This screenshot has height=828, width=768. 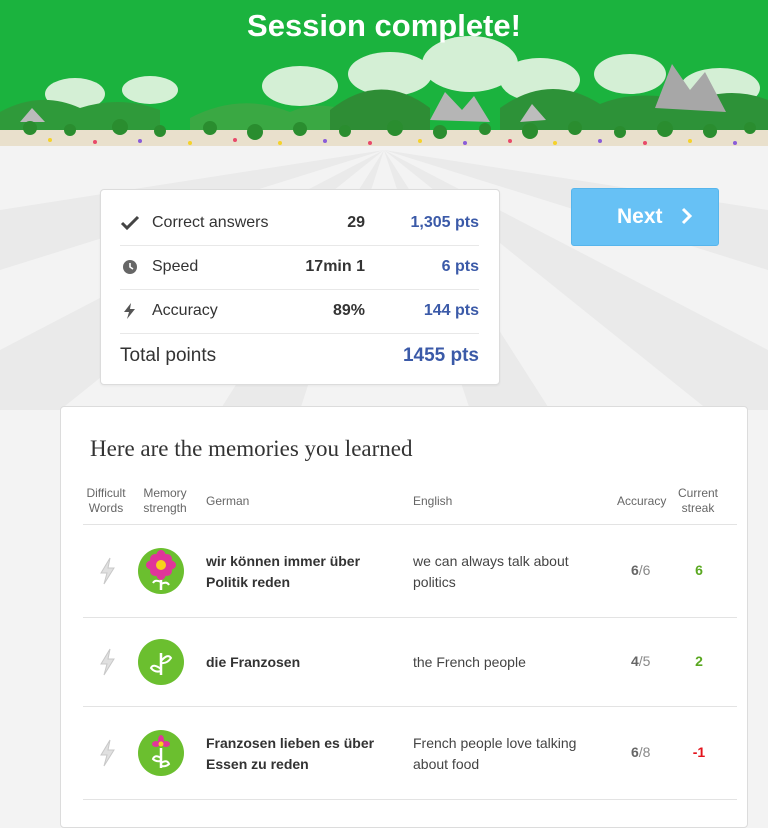 What do you see at coordinates (495, 753) in the screenshot?
I see `english-phrase: French people love talking about food` at bounding box center [495, 753].